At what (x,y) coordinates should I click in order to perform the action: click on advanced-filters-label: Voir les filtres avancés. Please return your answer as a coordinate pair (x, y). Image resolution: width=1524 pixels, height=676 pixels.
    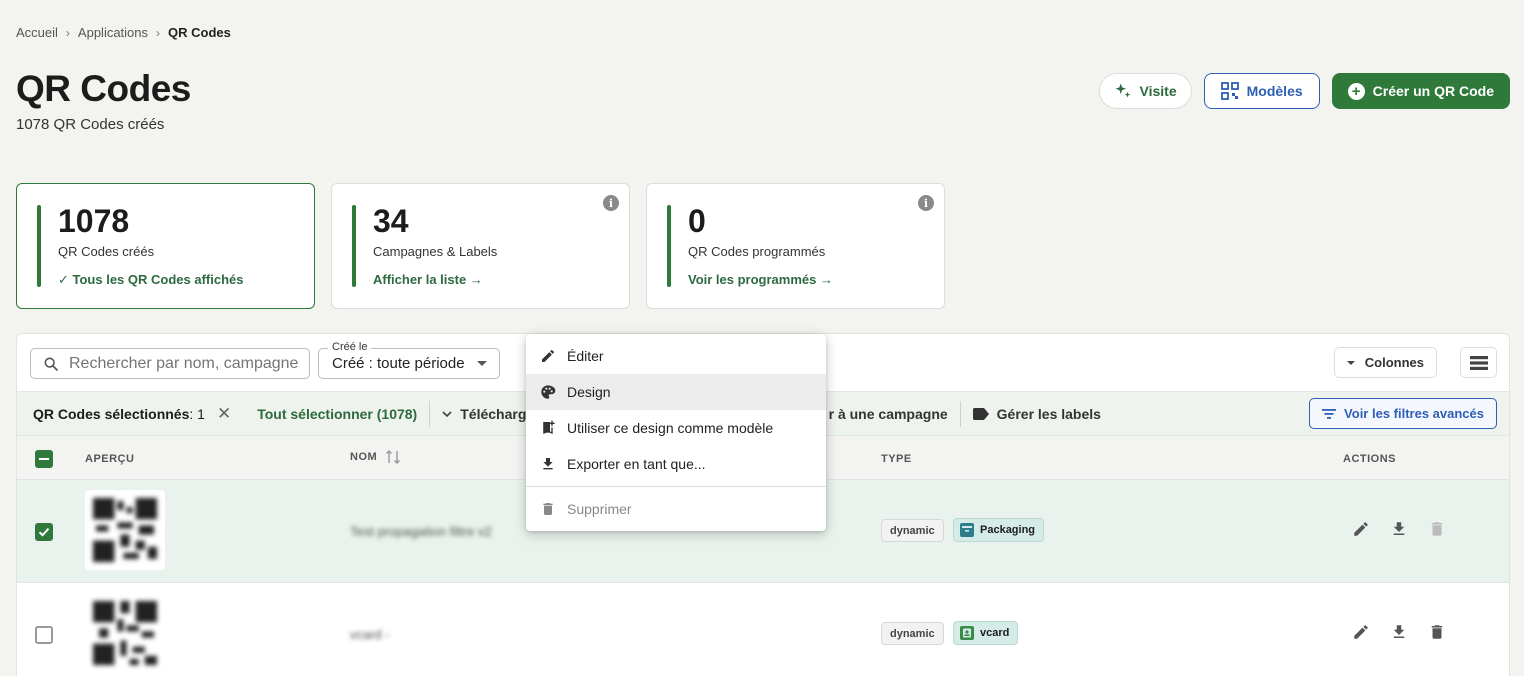
    Looking at the image, I should click on (1414, 413).